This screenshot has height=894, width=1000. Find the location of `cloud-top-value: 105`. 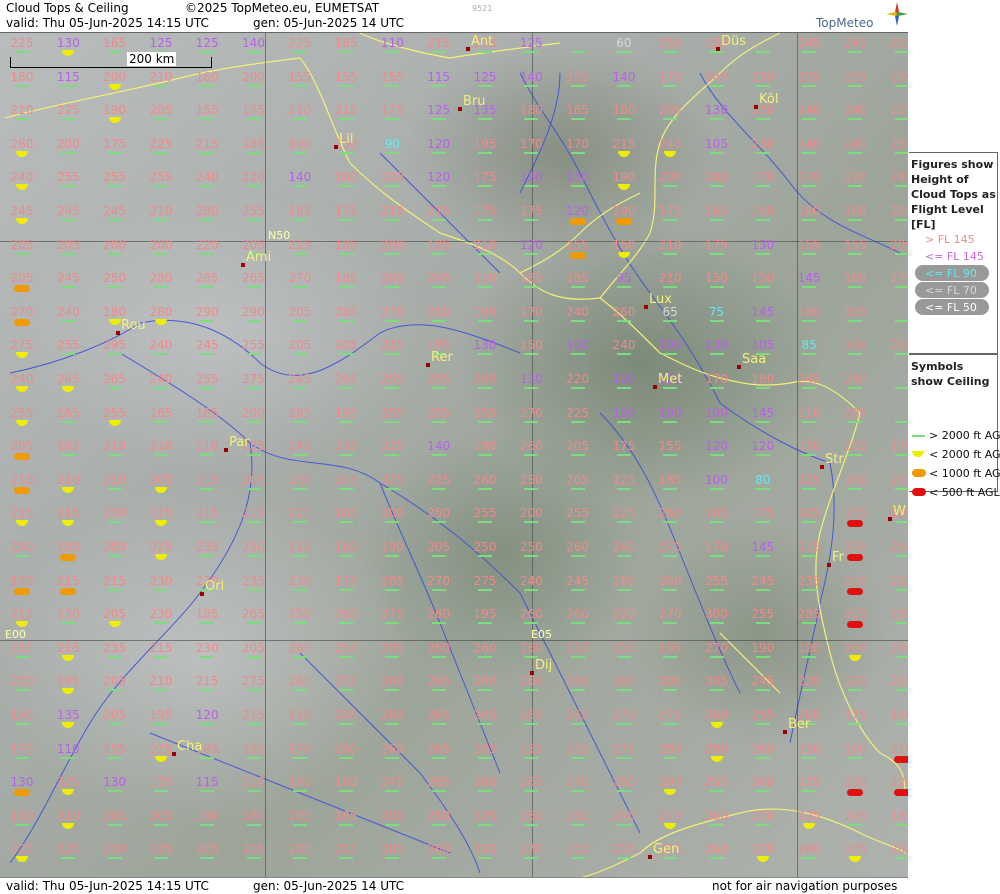

cloud-top-value: 105 is located at coordinates (763, 345).